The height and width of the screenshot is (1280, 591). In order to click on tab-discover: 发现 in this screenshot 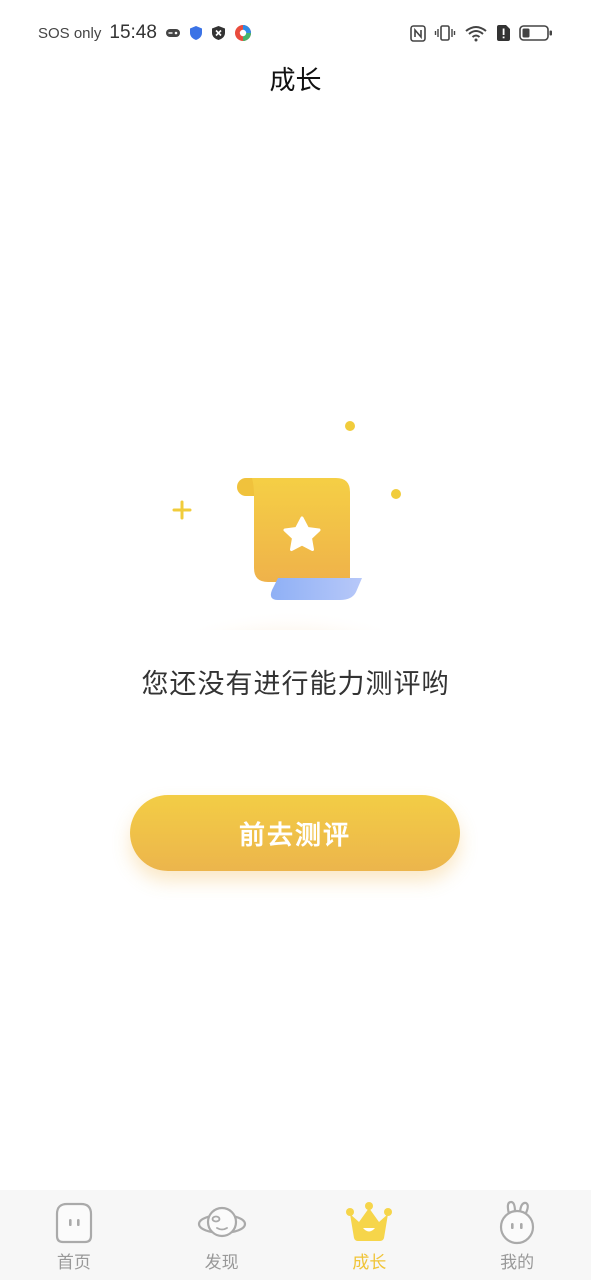, I will do `click(222, 1236)`.